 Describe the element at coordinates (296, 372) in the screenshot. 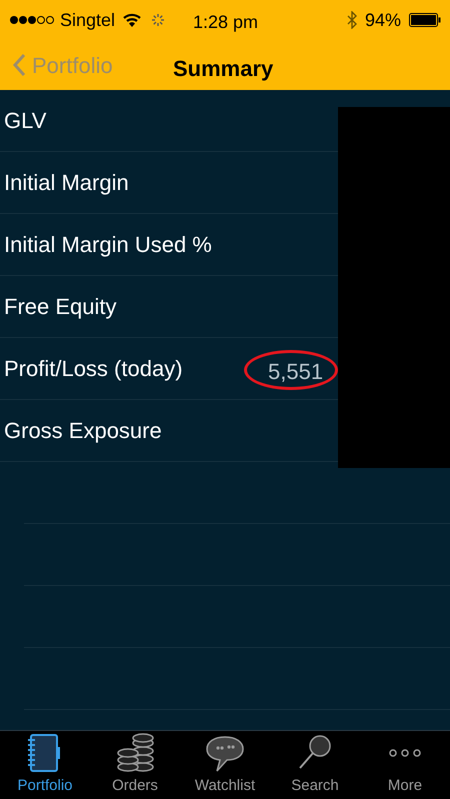

I see `row-value: 5,551` at that location.